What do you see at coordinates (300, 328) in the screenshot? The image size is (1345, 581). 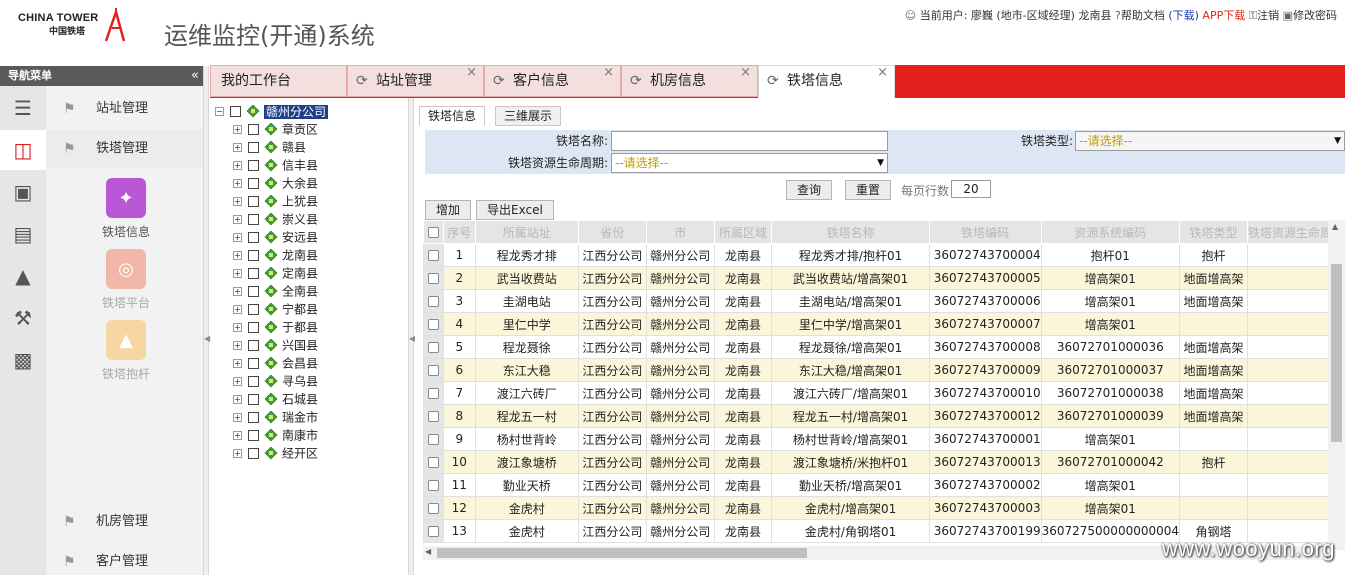 I see `tree-node-label: 于都县` at bounding box center [300, 328].